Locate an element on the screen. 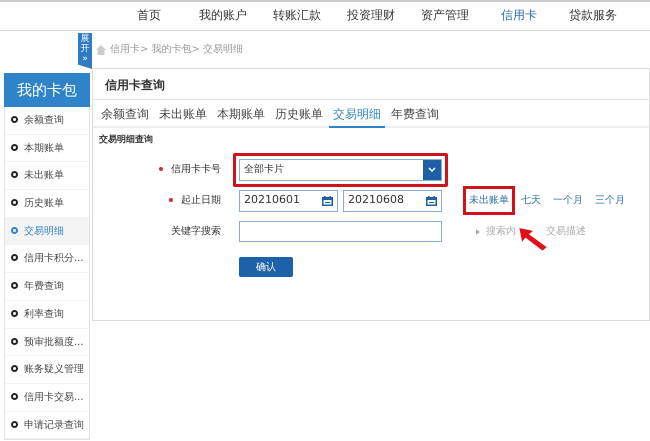 The image size is (650, 441). sidebar-item: 利率查询 is located at coordinates (47, 314).